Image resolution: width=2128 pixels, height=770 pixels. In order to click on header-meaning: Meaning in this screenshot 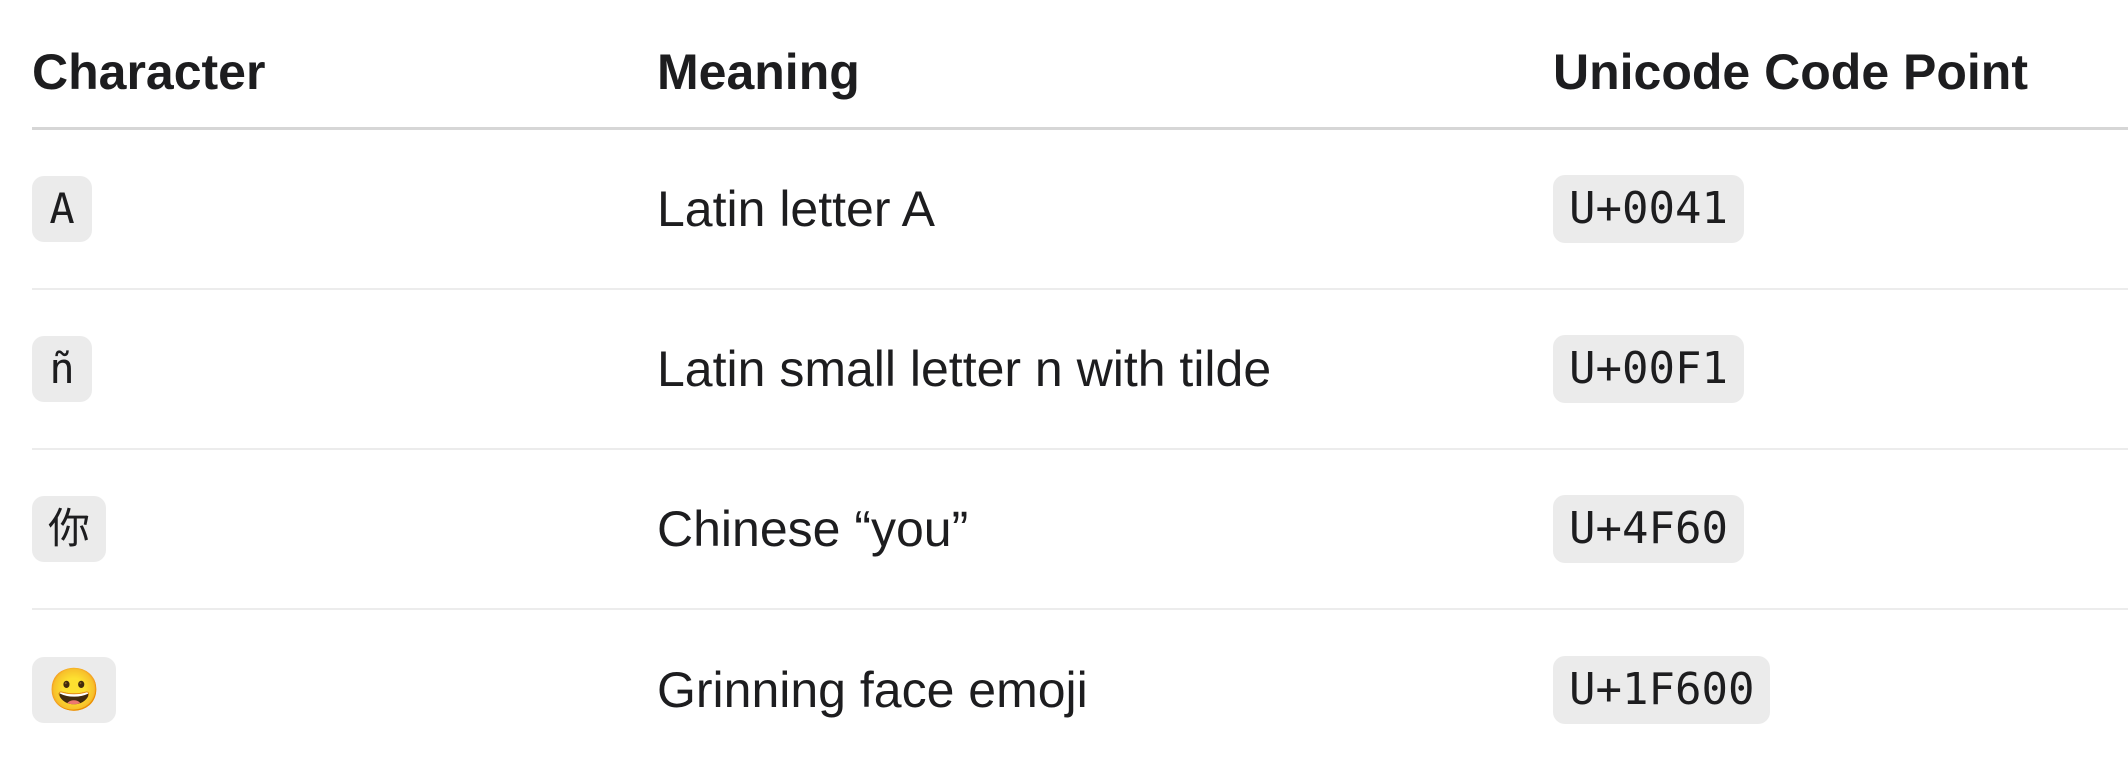, I will do `click(758, 72)`.